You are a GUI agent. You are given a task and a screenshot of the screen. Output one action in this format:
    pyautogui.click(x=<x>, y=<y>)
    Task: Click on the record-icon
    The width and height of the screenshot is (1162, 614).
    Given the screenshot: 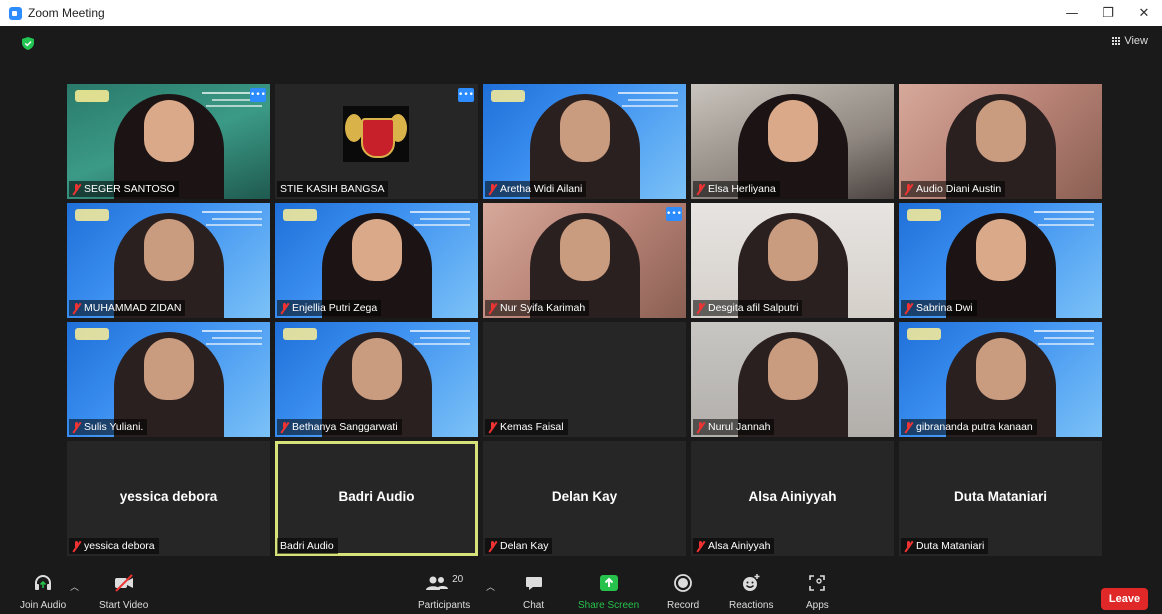 What is the action you would take?
    pyautogui.click(x=683, y=583)
    